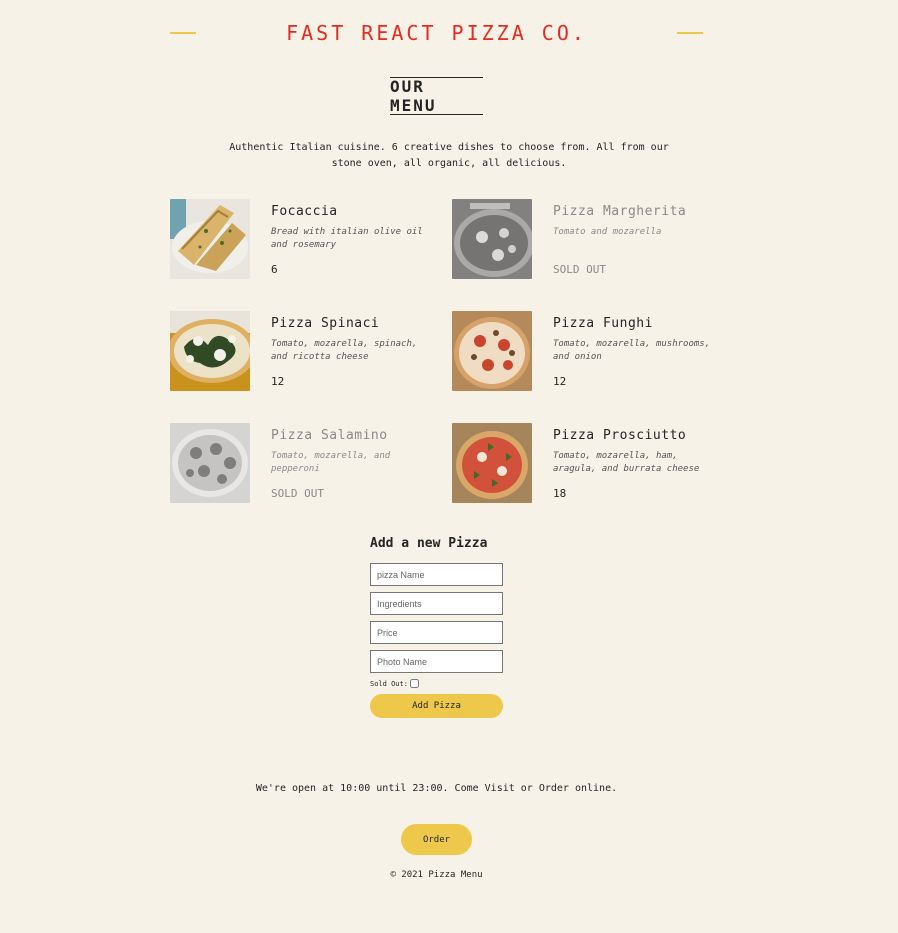 Image resolution: width=898 pixels, height=933 pixels. Describe the element at coordinates (389, 683) in the screenshot. I see `sold-out-field-label: Sold Out:` at that location.